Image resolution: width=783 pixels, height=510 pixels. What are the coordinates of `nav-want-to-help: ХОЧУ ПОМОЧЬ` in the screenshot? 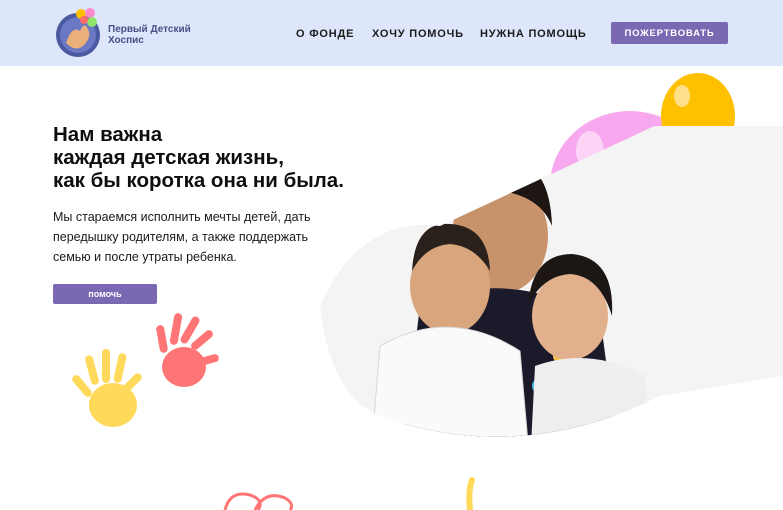 It's located at (418, 34).